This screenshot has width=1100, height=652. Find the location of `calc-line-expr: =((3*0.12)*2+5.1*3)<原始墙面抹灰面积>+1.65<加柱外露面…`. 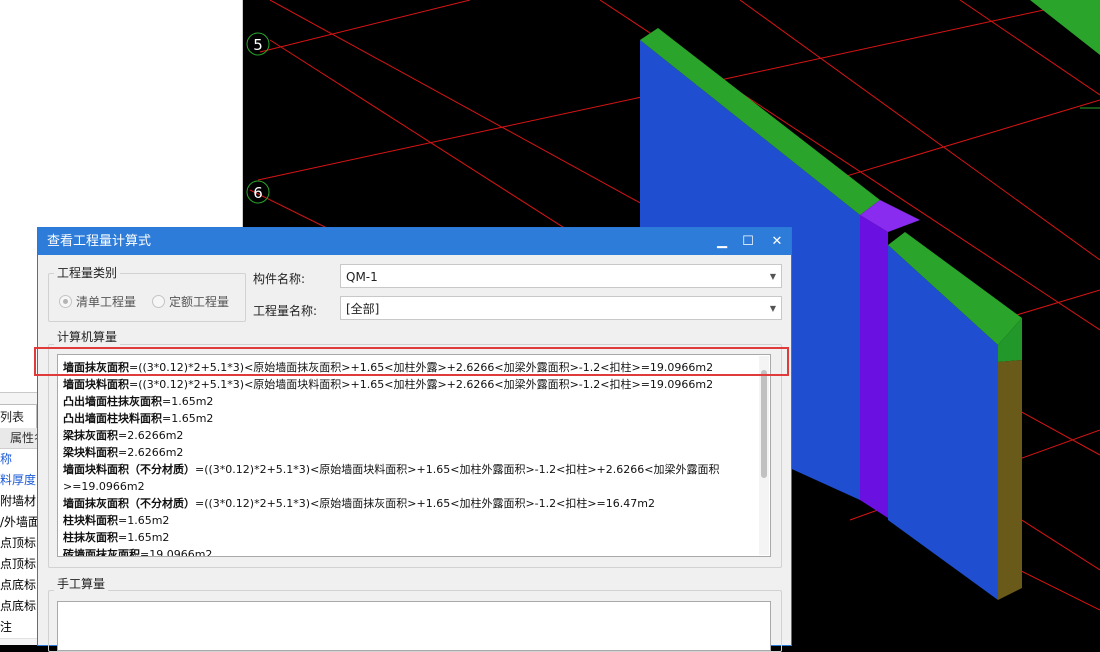

calc-line-expr: =((3*0.12)*2+5.1*3)<原始墙面抹灰面积>+1.65<加柱外露面… is located at coordinates (425, 503).